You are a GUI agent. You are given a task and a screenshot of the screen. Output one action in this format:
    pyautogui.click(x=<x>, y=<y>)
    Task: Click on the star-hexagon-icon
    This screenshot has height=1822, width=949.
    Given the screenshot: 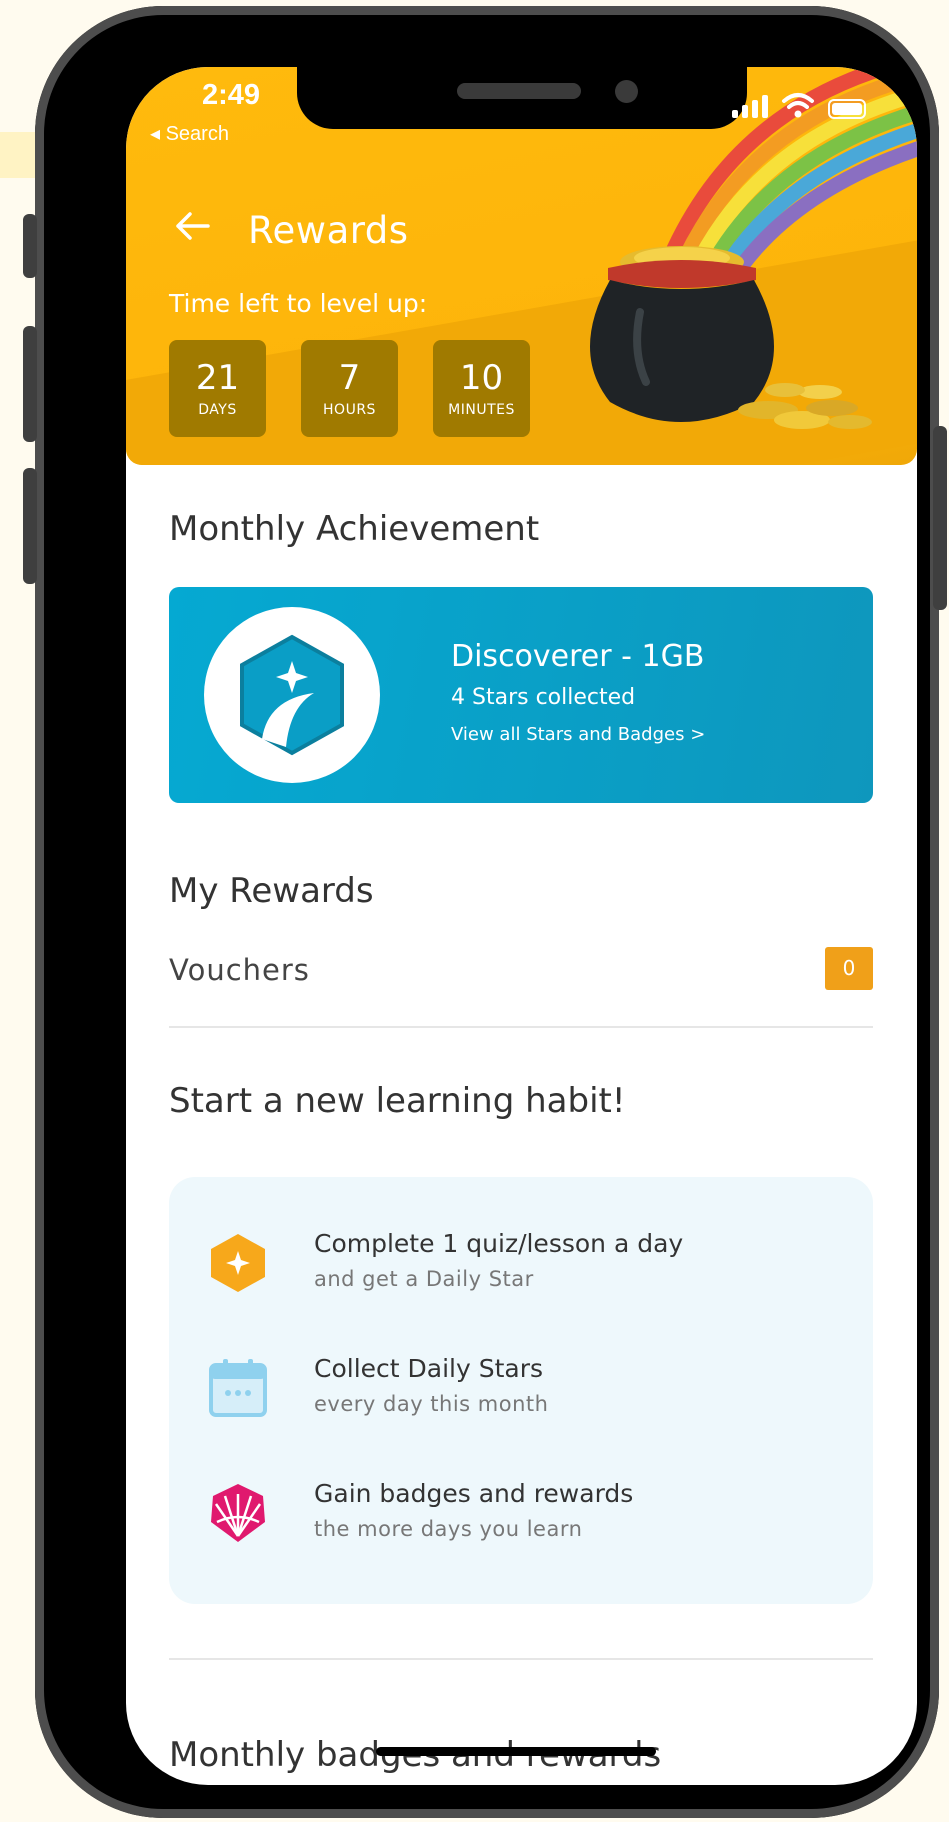 What is the action you would take?
    pyautogui.click(x=238, y=1263)
    